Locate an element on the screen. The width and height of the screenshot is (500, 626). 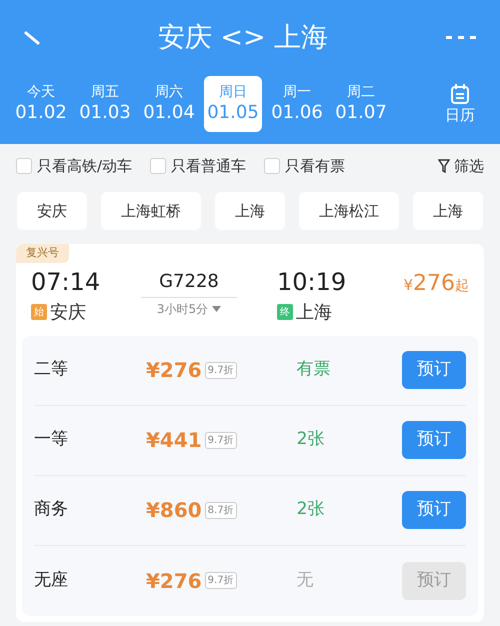
arrival-station: 上海 is located at coordinates (314, 312).